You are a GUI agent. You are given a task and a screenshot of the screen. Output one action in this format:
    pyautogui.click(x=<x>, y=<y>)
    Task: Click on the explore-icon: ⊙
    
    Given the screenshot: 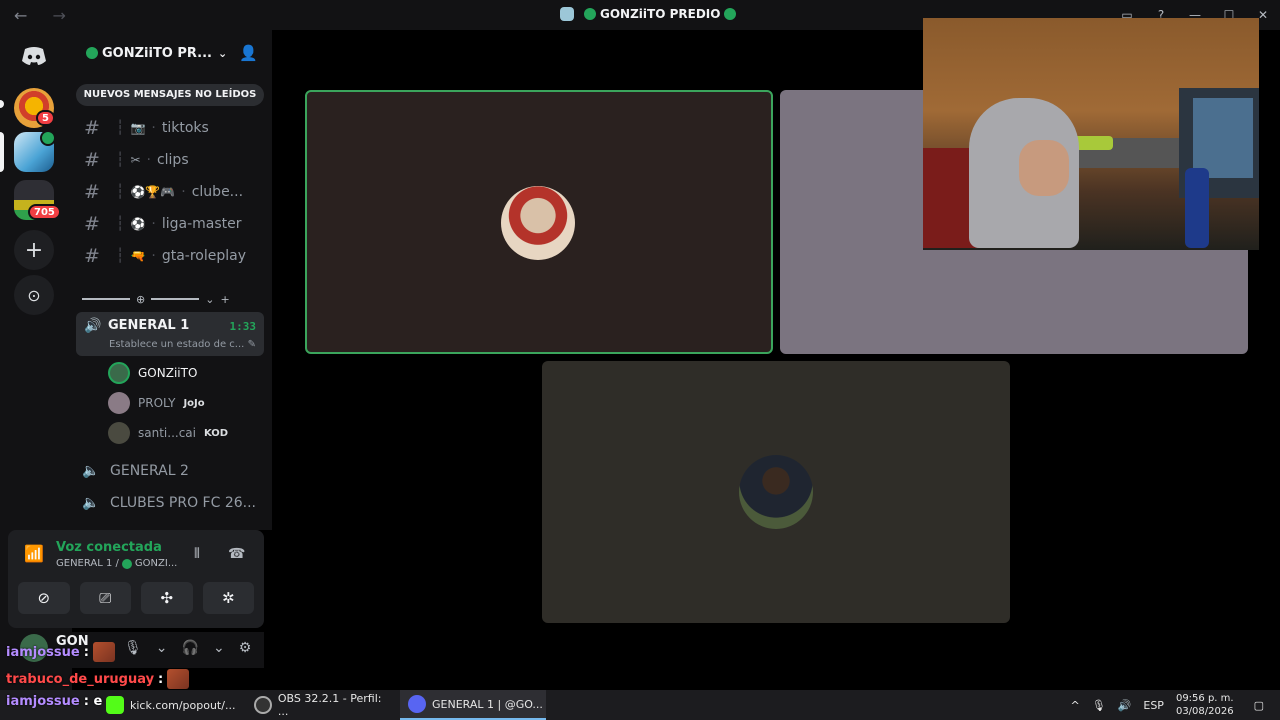 What is the action you would take?
    pyautogui.click(x=34, y=295)
    